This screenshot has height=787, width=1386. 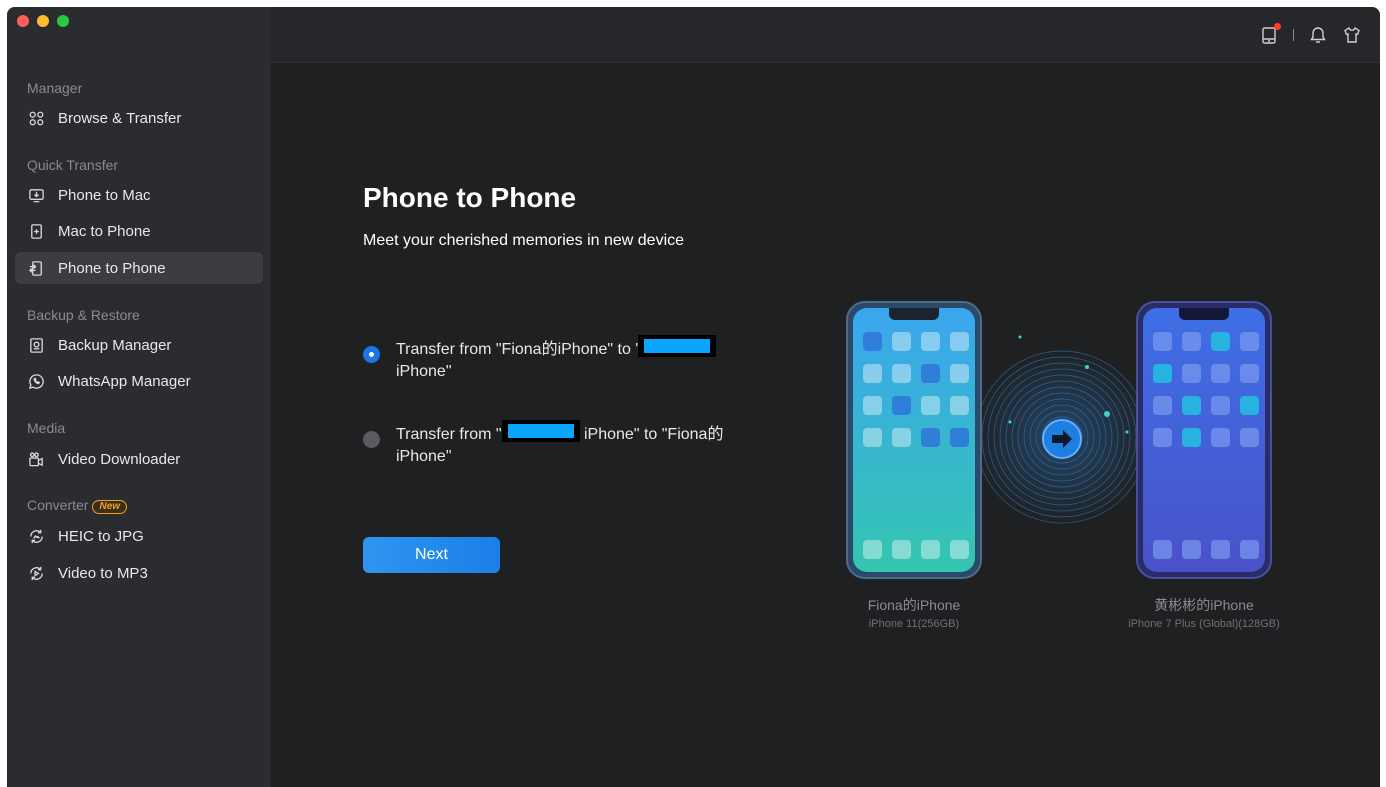 I want to click on shirt-icon, so click(x=1352, y=35).